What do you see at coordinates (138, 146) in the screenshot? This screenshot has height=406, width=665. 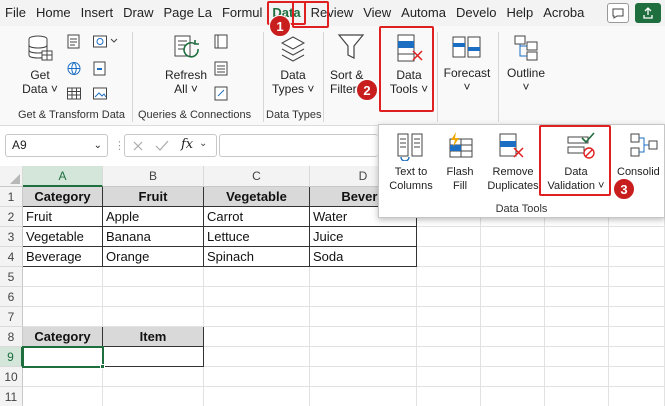 I see `cancel-icon` at bounding box center [138, 146].